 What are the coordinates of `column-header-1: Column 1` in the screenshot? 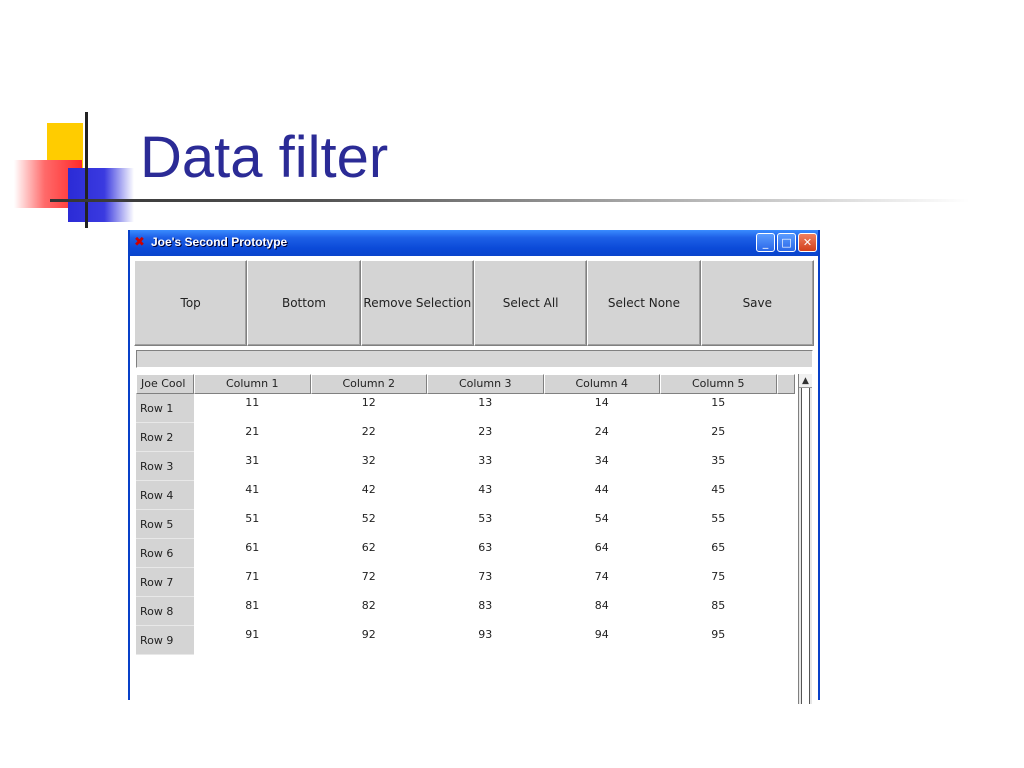 It's located at (252, 384).